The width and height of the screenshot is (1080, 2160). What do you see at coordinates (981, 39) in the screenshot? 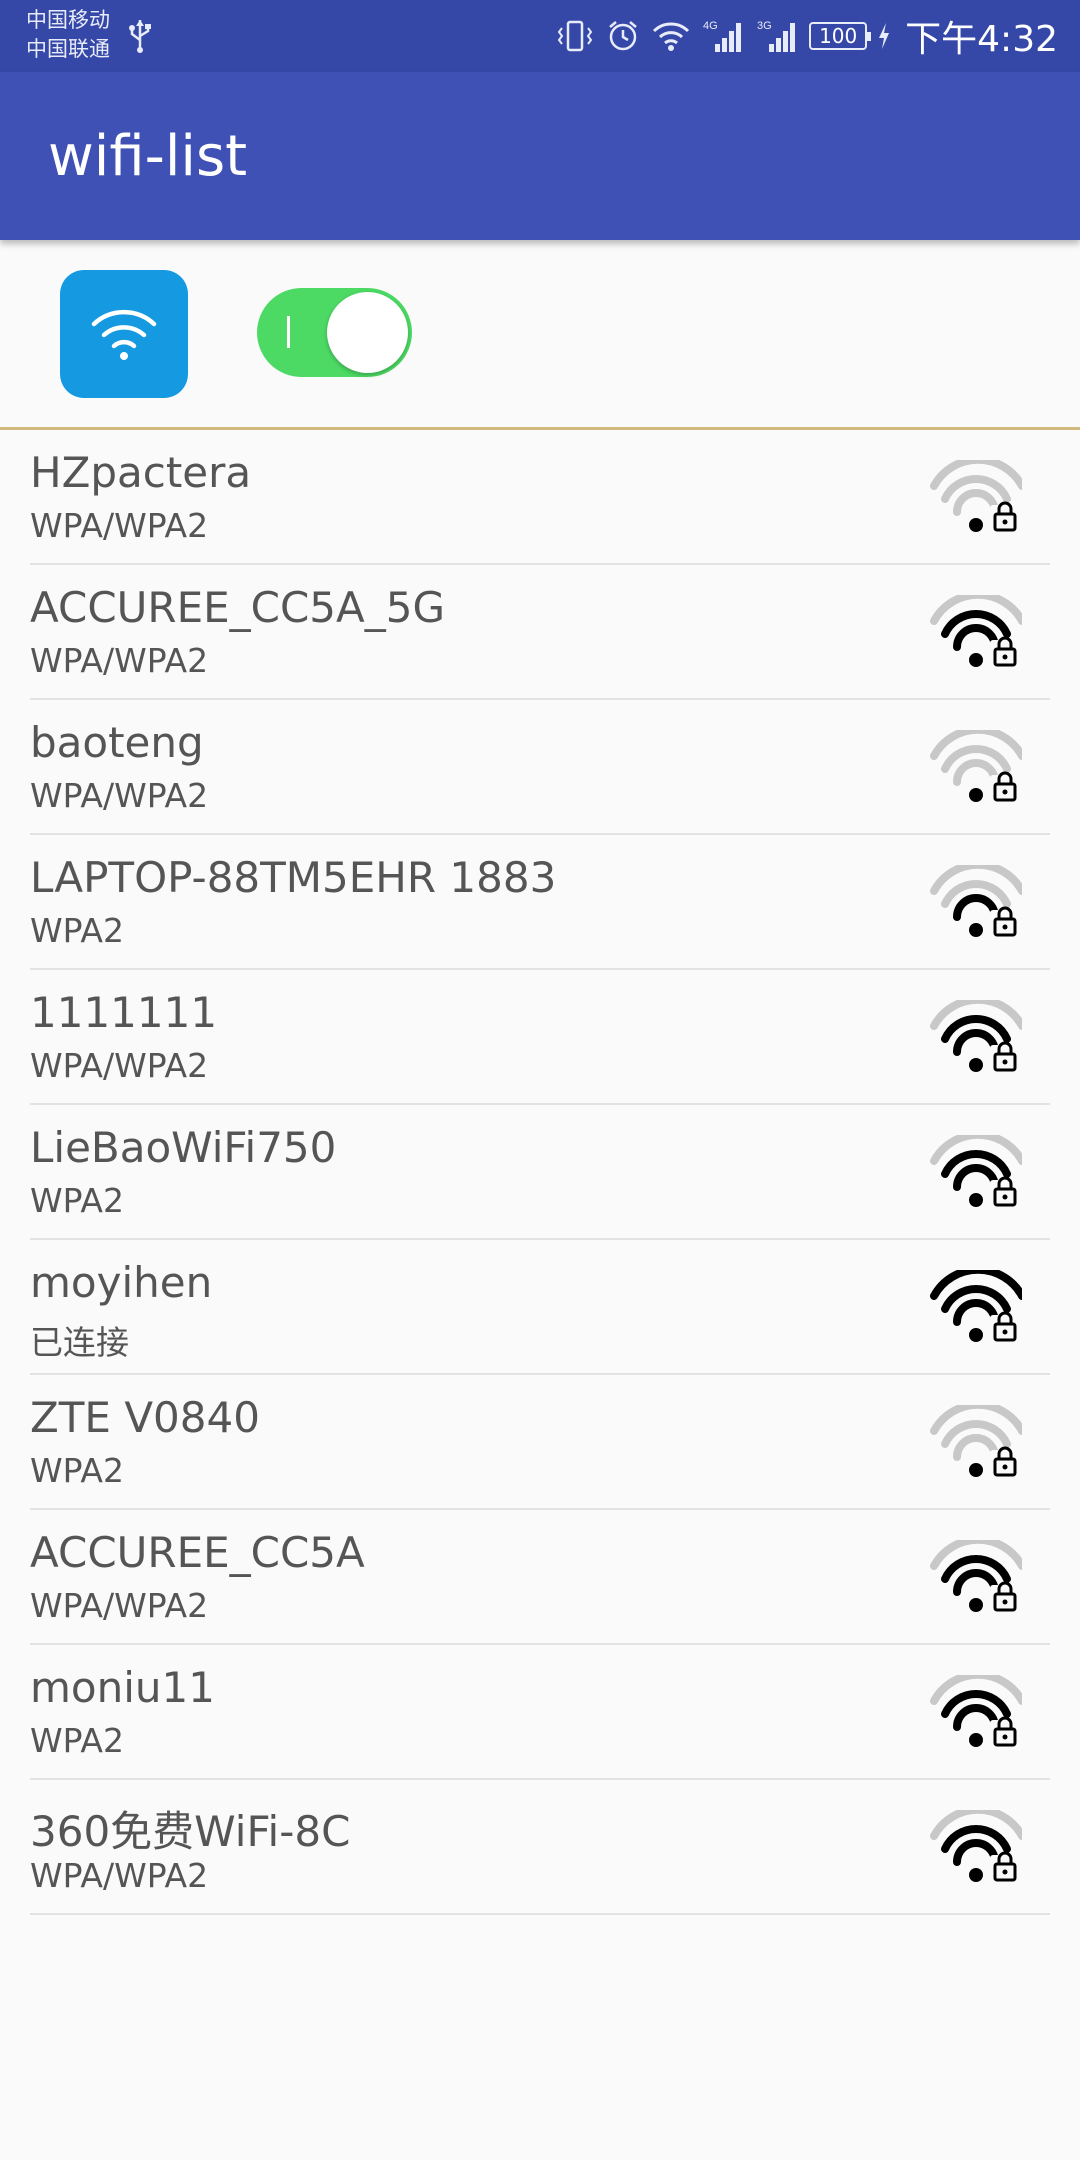
I see `status-clock: 下午4:32` at bounding box center [981, 39].